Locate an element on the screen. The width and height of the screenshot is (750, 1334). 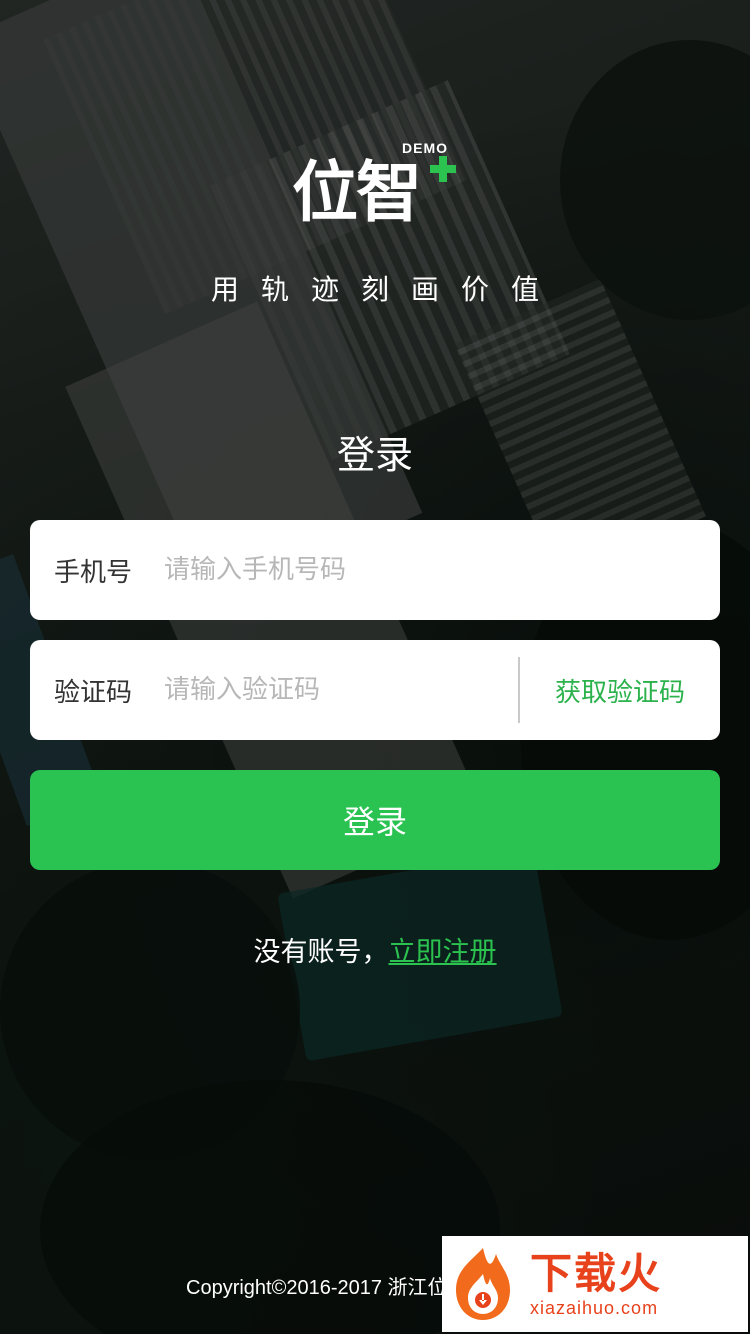
phone-input is located at coordinates (442, 570).